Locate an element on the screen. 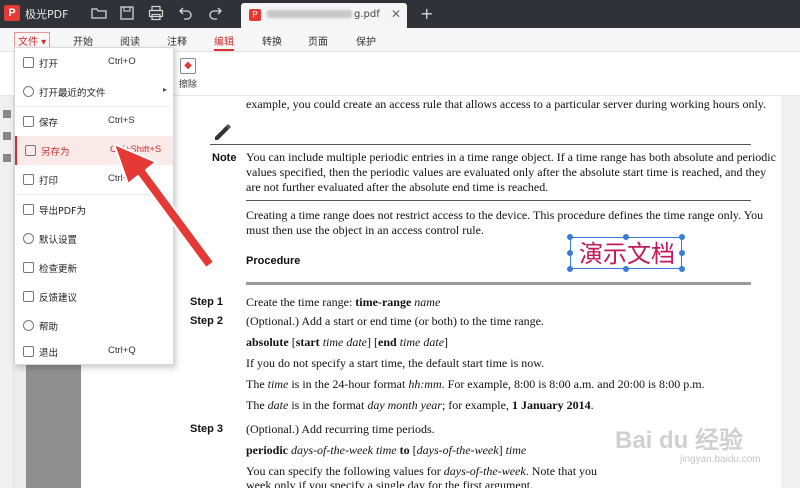 Image resolution: width=800 pixels, height=488 pixels. menu-open-recent: 打开最近的文件 ▸ is located at coordinates (94, 91).